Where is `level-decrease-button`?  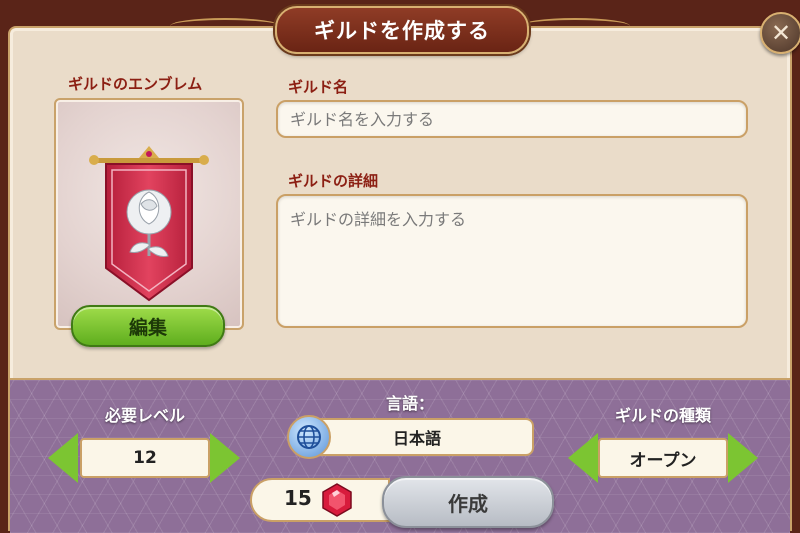
level-decrease-button is located at coordinates (63, 458).